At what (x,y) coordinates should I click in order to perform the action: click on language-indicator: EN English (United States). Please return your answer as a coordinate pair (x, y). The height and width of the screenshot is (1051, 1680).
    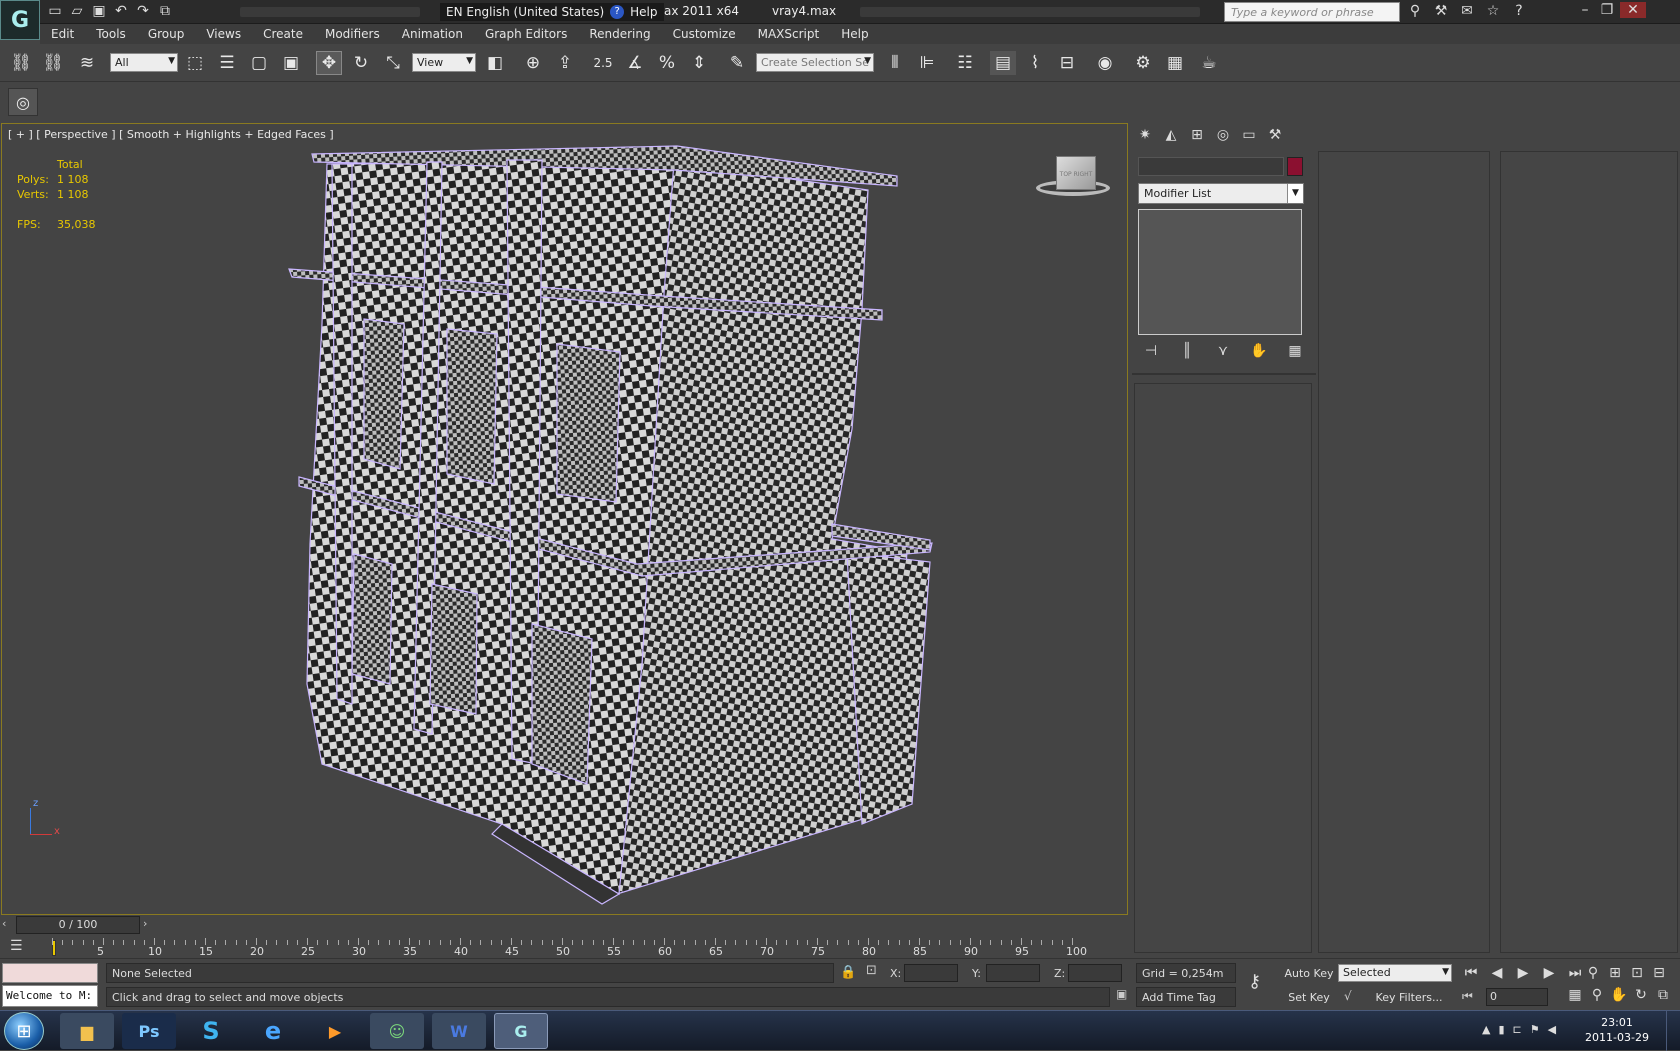
    Looking at the image, I should click on (525, 12).